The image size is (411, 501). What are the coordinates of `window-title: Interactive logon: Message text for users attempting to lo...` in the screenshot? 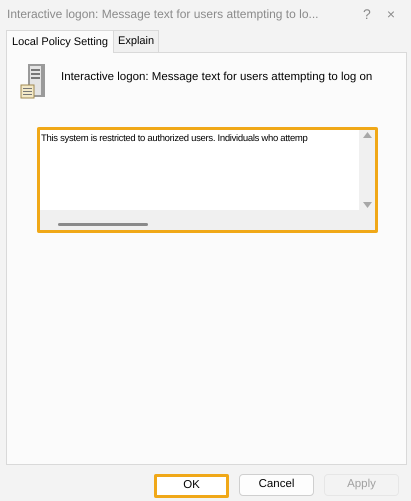 It's located at (163, 14).